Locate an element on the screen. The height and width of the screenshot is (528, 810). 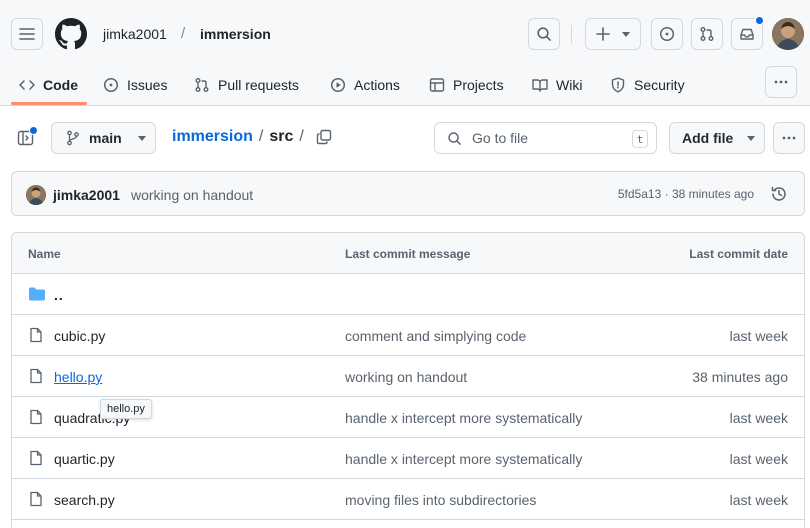
column-header-date: Last commit date is located at coordinates (738, 254).